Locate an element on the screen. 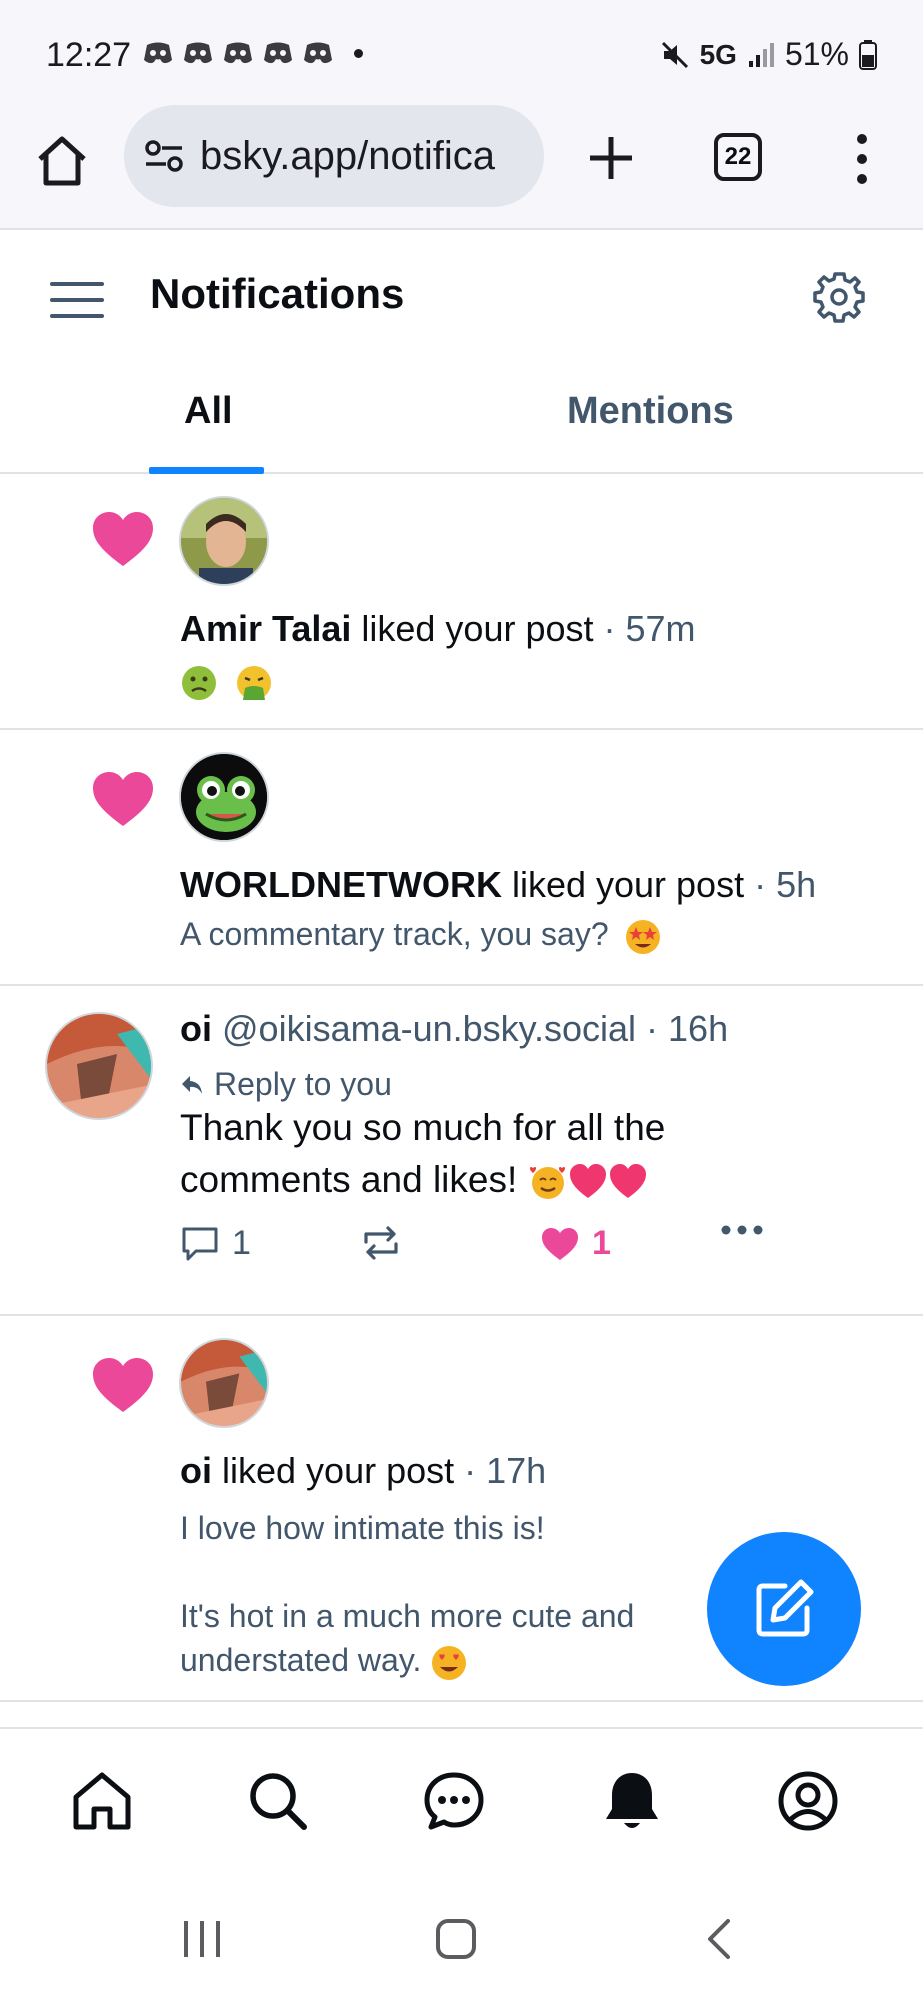 This screenshot has width=923, height=2000. battery-icon is located at coordinates (868, 54).